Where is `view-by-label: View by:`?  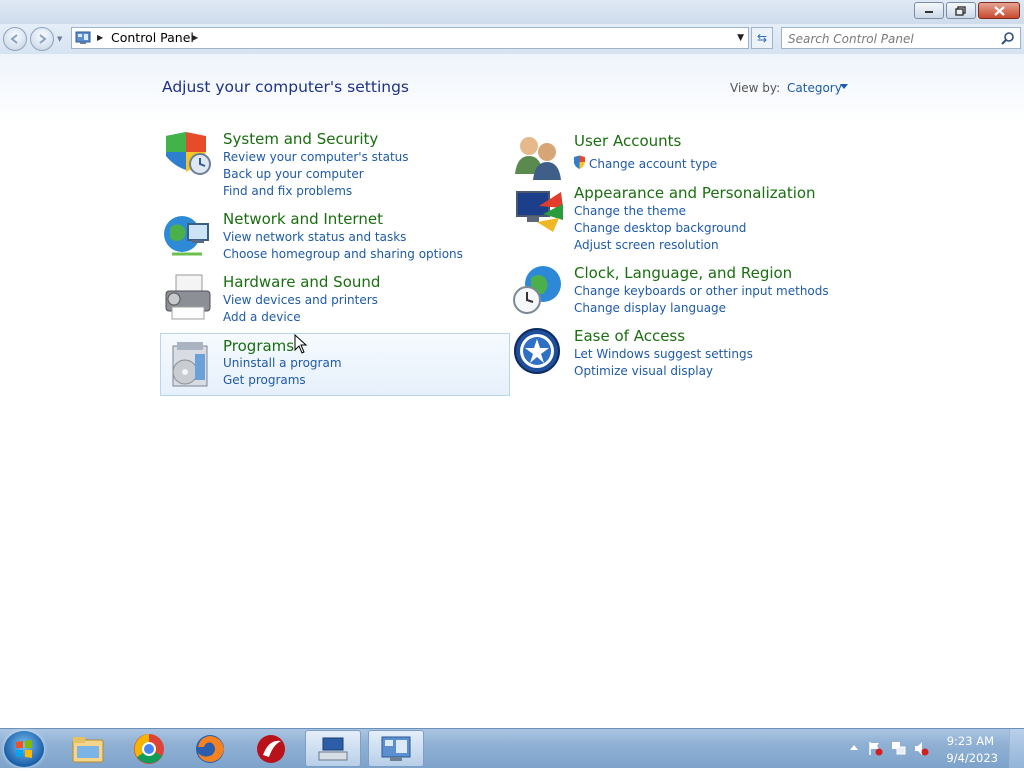 view-by-label: View by: is located at coordinates (755, 88).